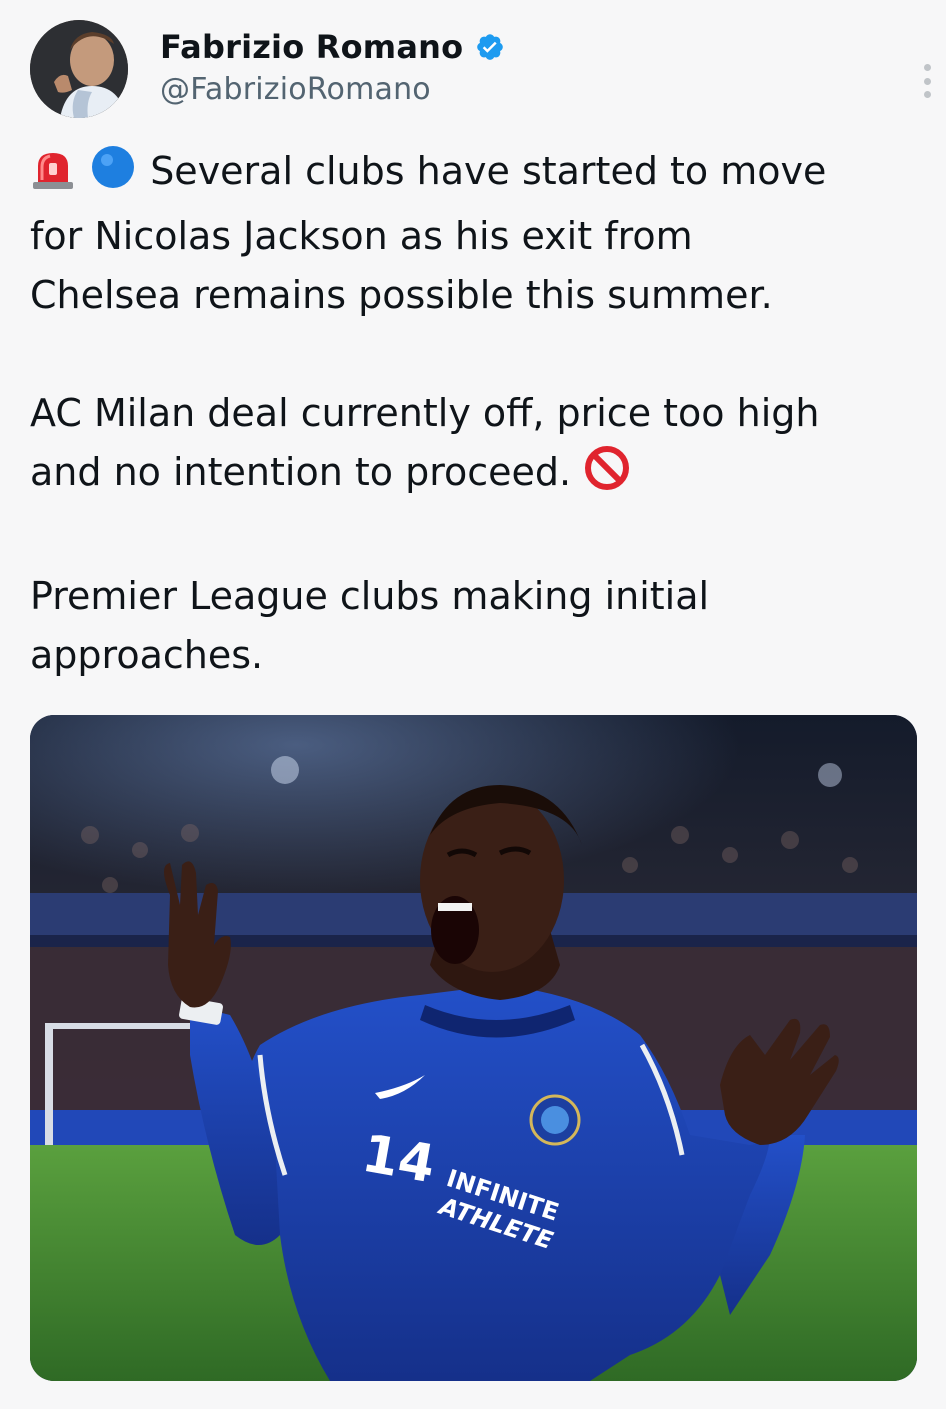 Image resolution: width=946 pixels, height=1409 pixels. I want to click on verified-badge-icon, so click(490, 47).